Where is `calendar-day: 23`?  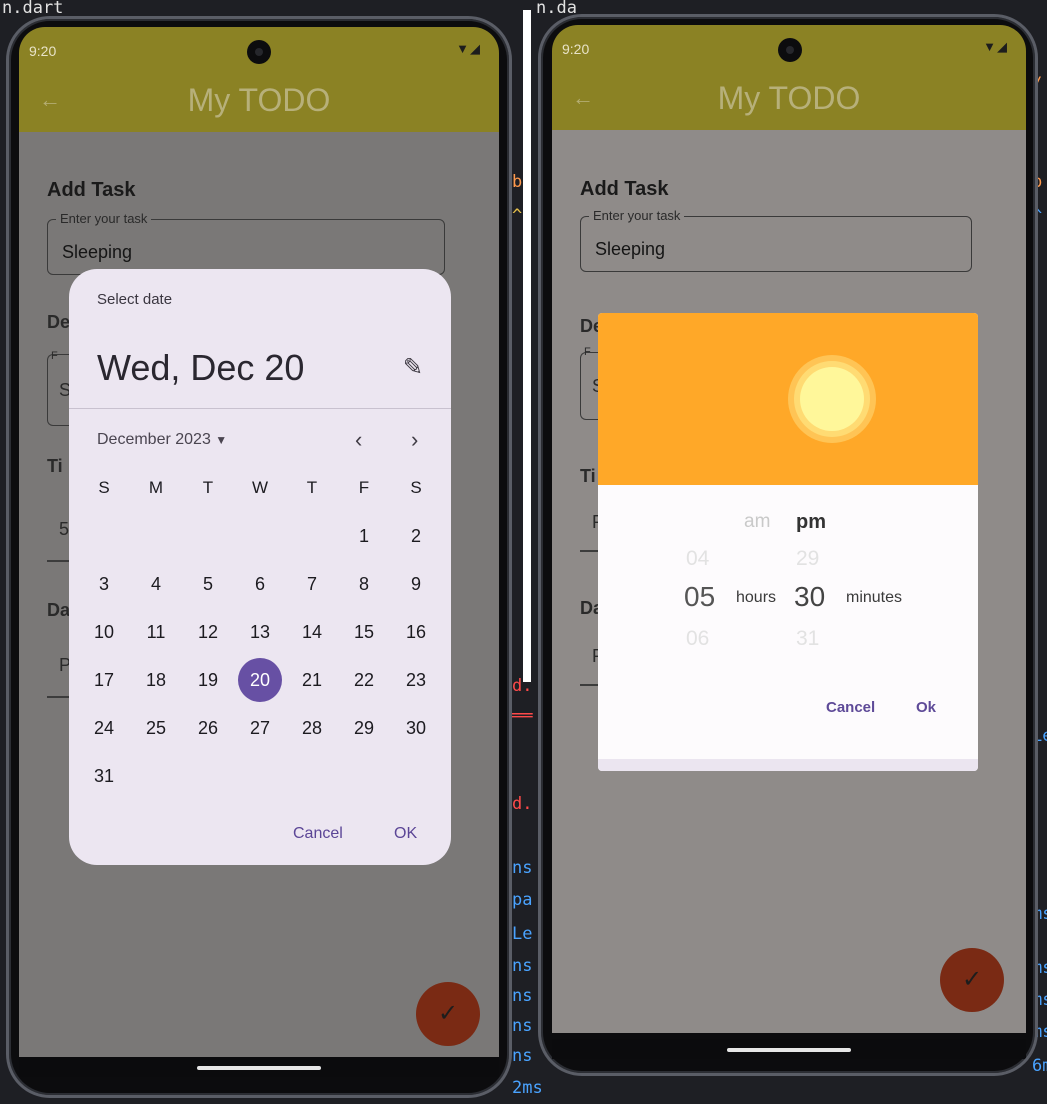
calendar-day: 23 is located at coordinates (416, 680).